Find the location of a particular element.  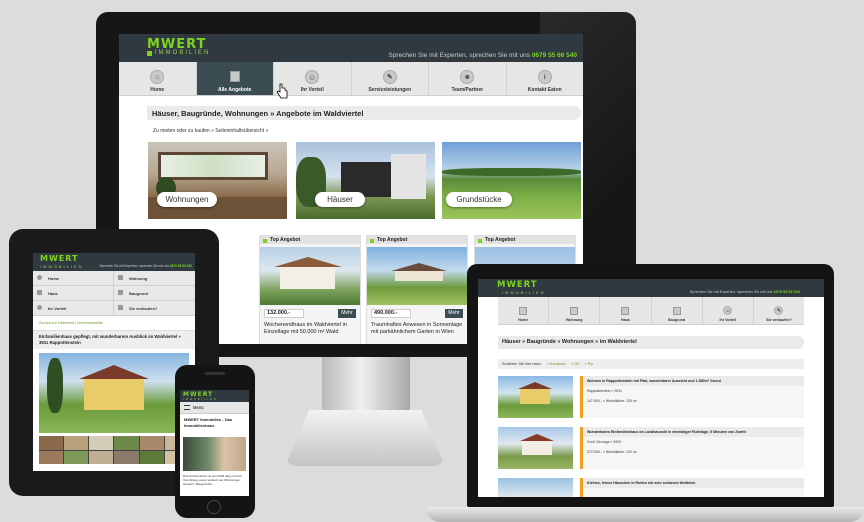

nav-item-alle-angebote: Alle Angebote is located at coordinates (235, 78).